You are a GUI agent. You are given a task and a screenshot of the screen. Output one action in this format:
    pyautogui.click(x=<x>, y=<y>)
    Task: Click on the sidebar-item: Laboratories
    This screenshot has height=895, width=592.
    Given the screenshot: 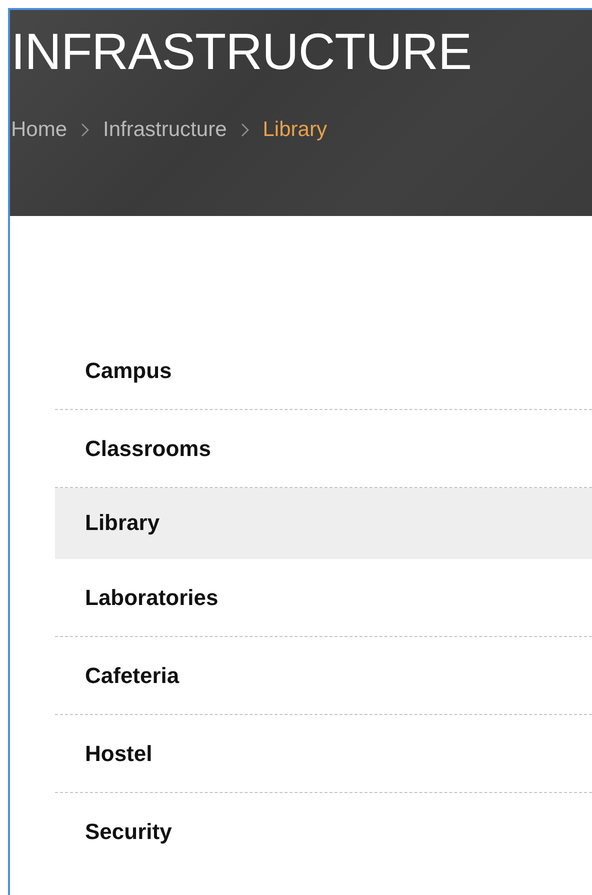 What is the action you would take?
    pyautogui.click(x=323, y=598)
    